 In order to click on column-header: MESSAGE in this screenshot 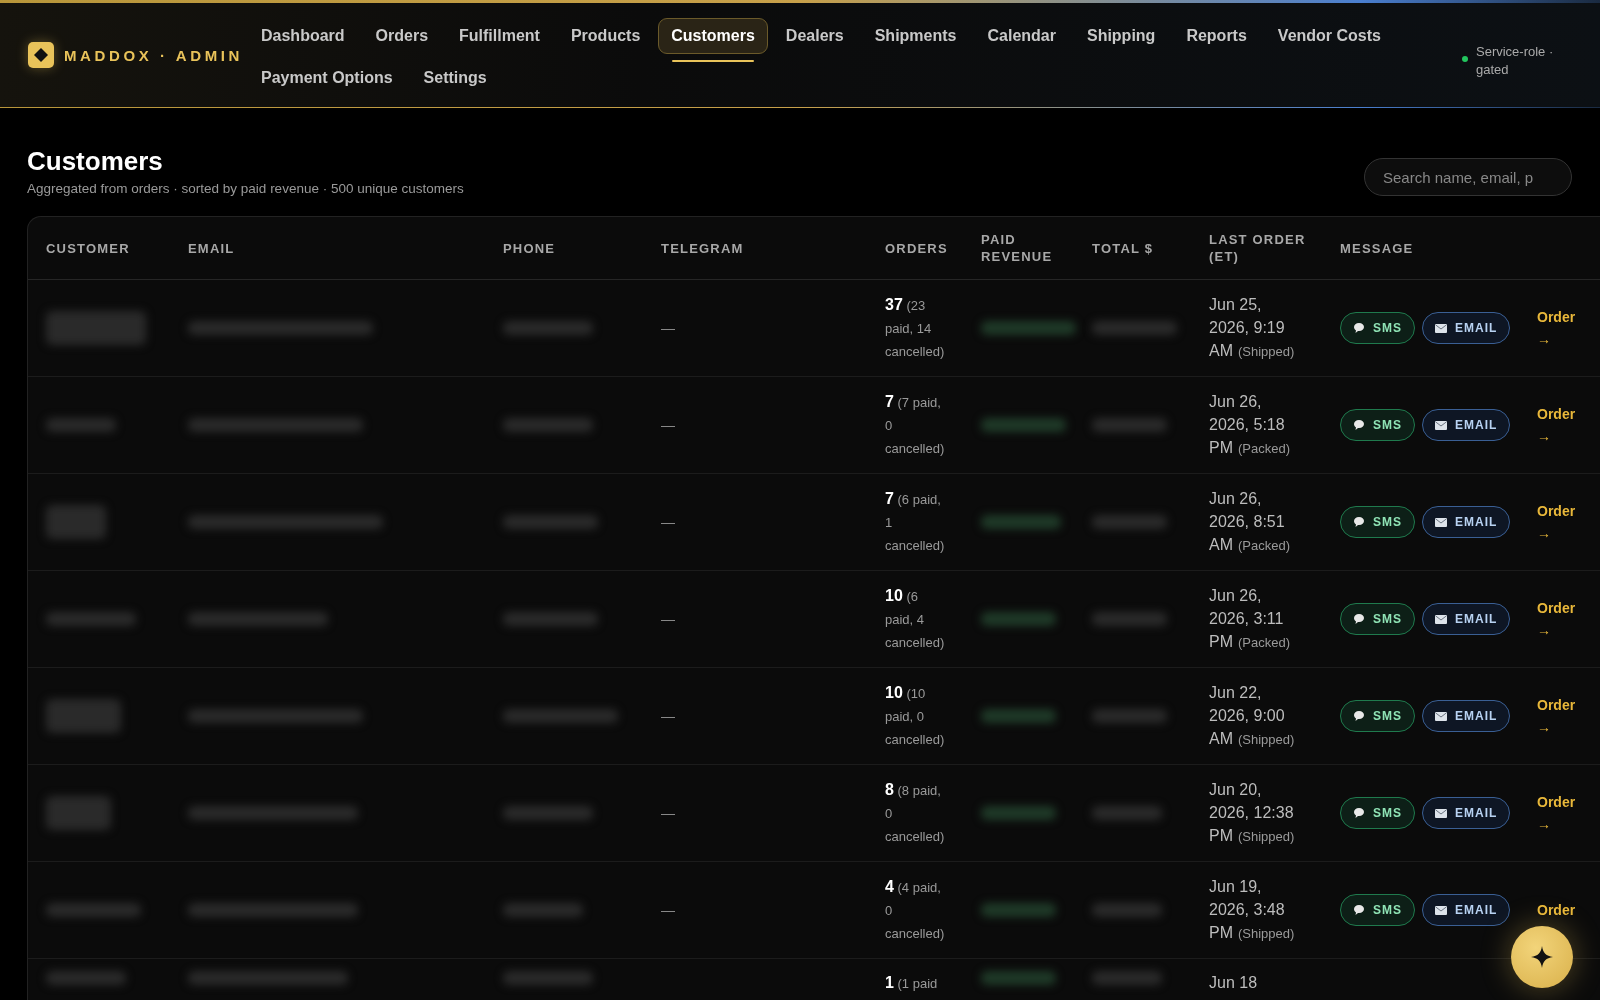, I will do `click(1377, 248)`.